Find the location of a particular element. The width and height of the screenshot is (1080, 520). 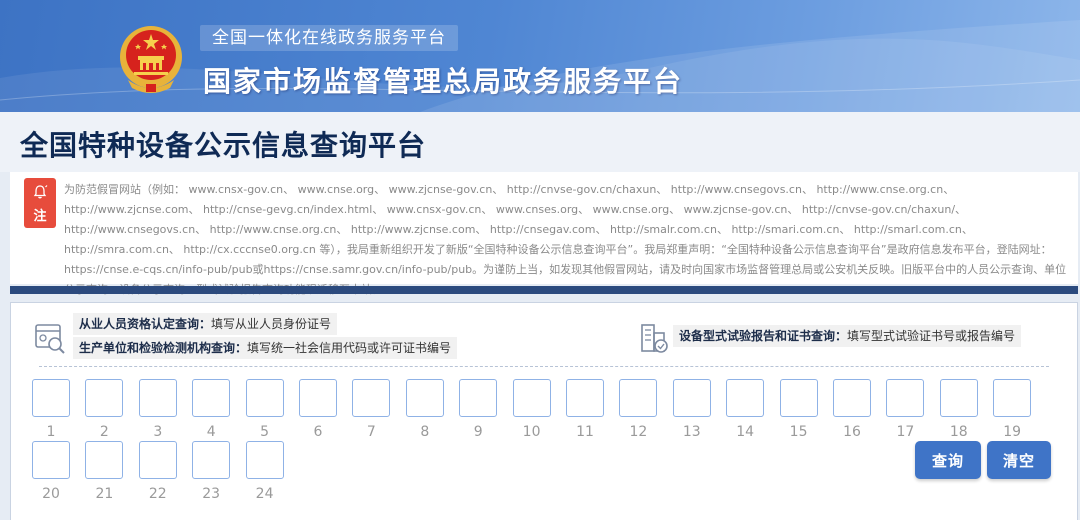

code-cell: 16 is located at coordinates (852, 409).